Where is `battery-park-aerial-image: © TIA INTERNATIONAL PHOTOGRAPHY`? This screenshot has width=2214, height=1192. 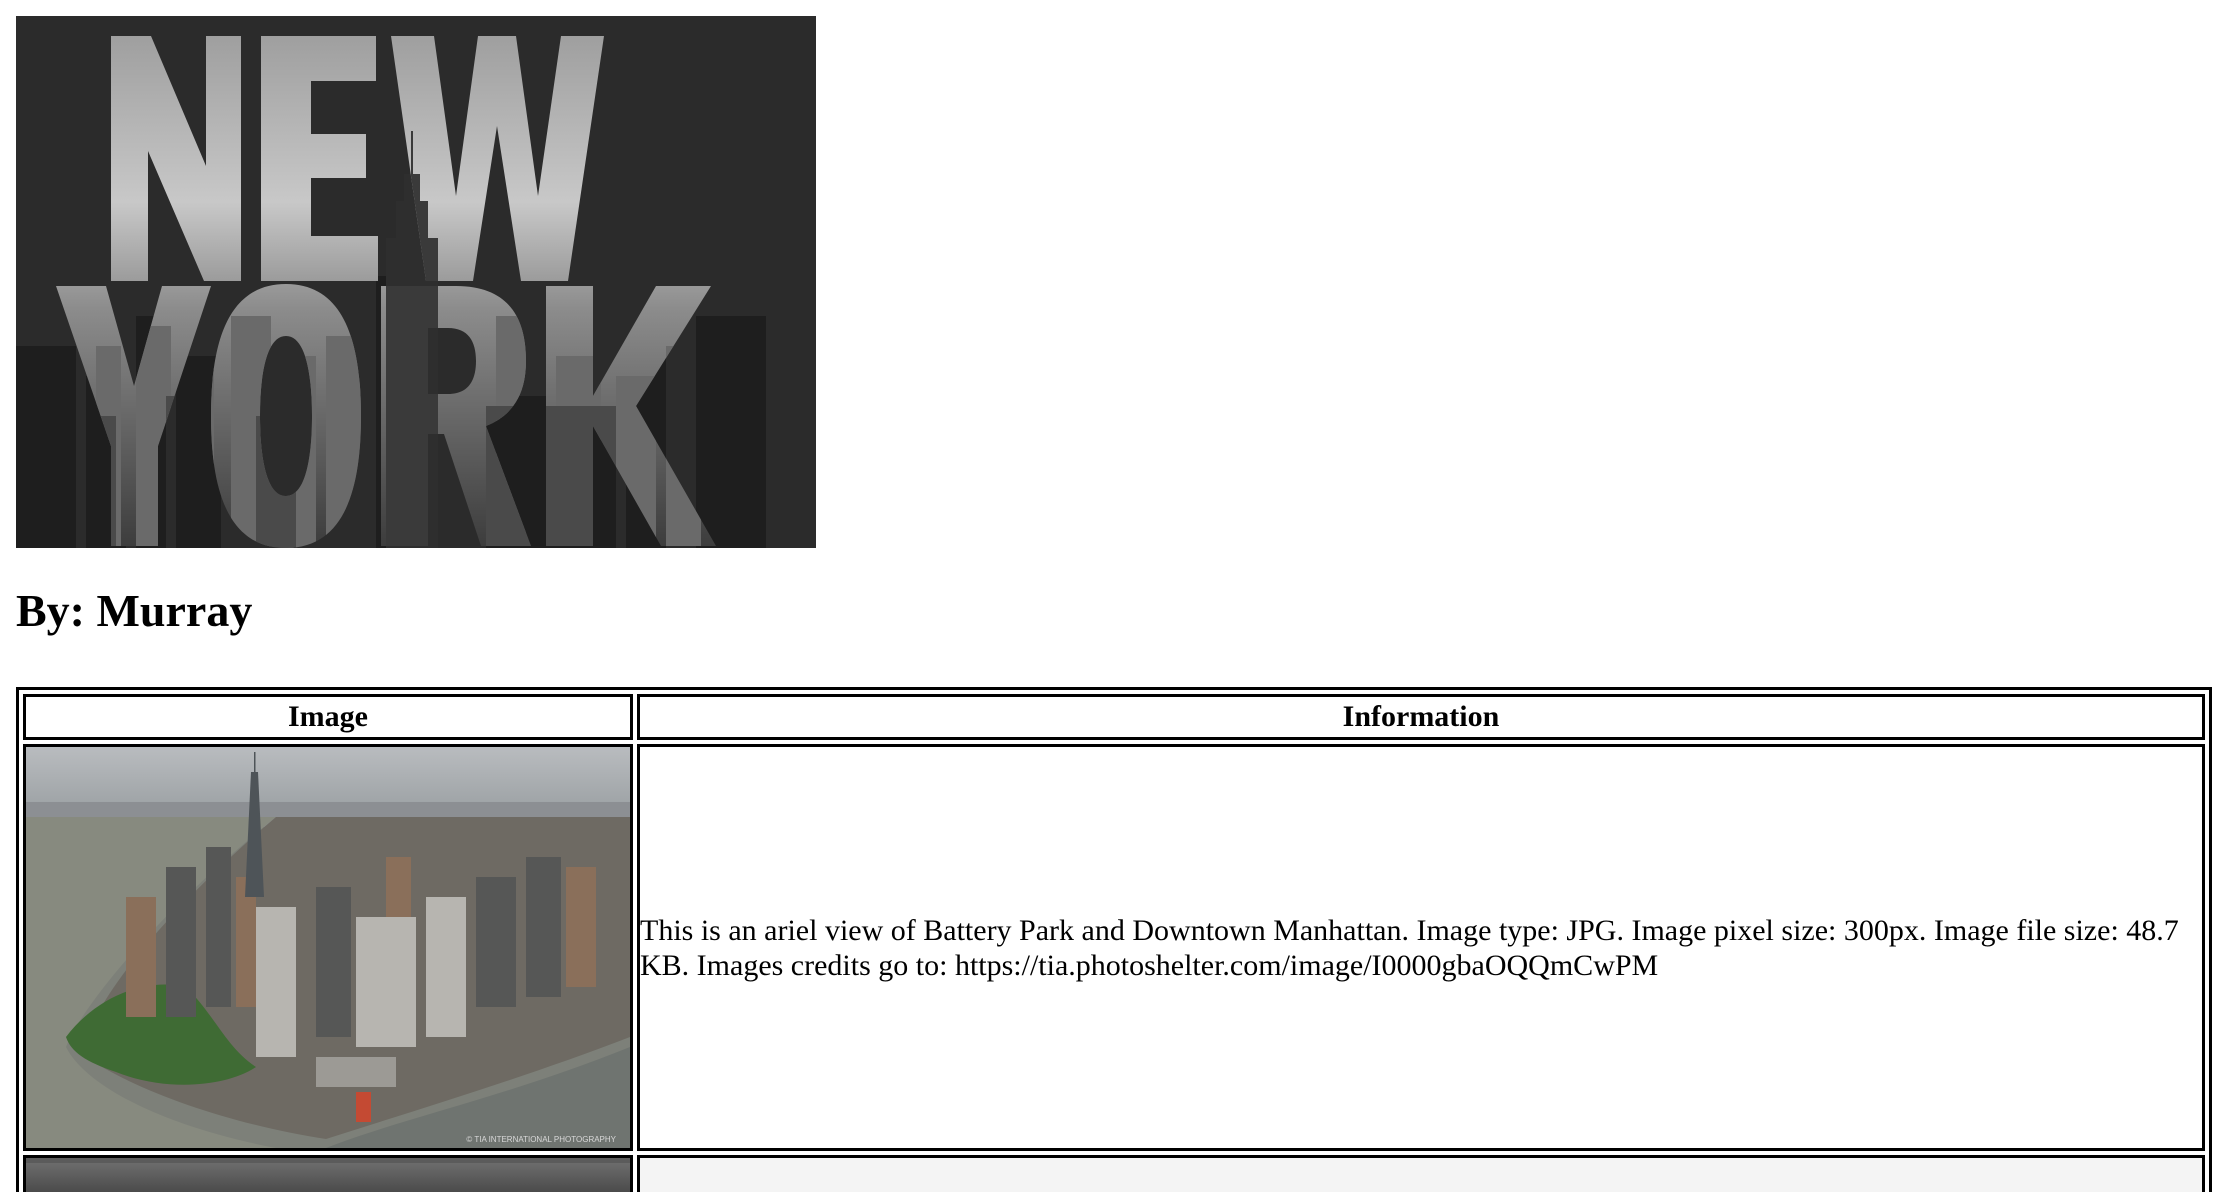
battery-park-aerial-image: © TIA INTERNATIONAL PHOTOGRAPHY is located at coordinates (328, 947).